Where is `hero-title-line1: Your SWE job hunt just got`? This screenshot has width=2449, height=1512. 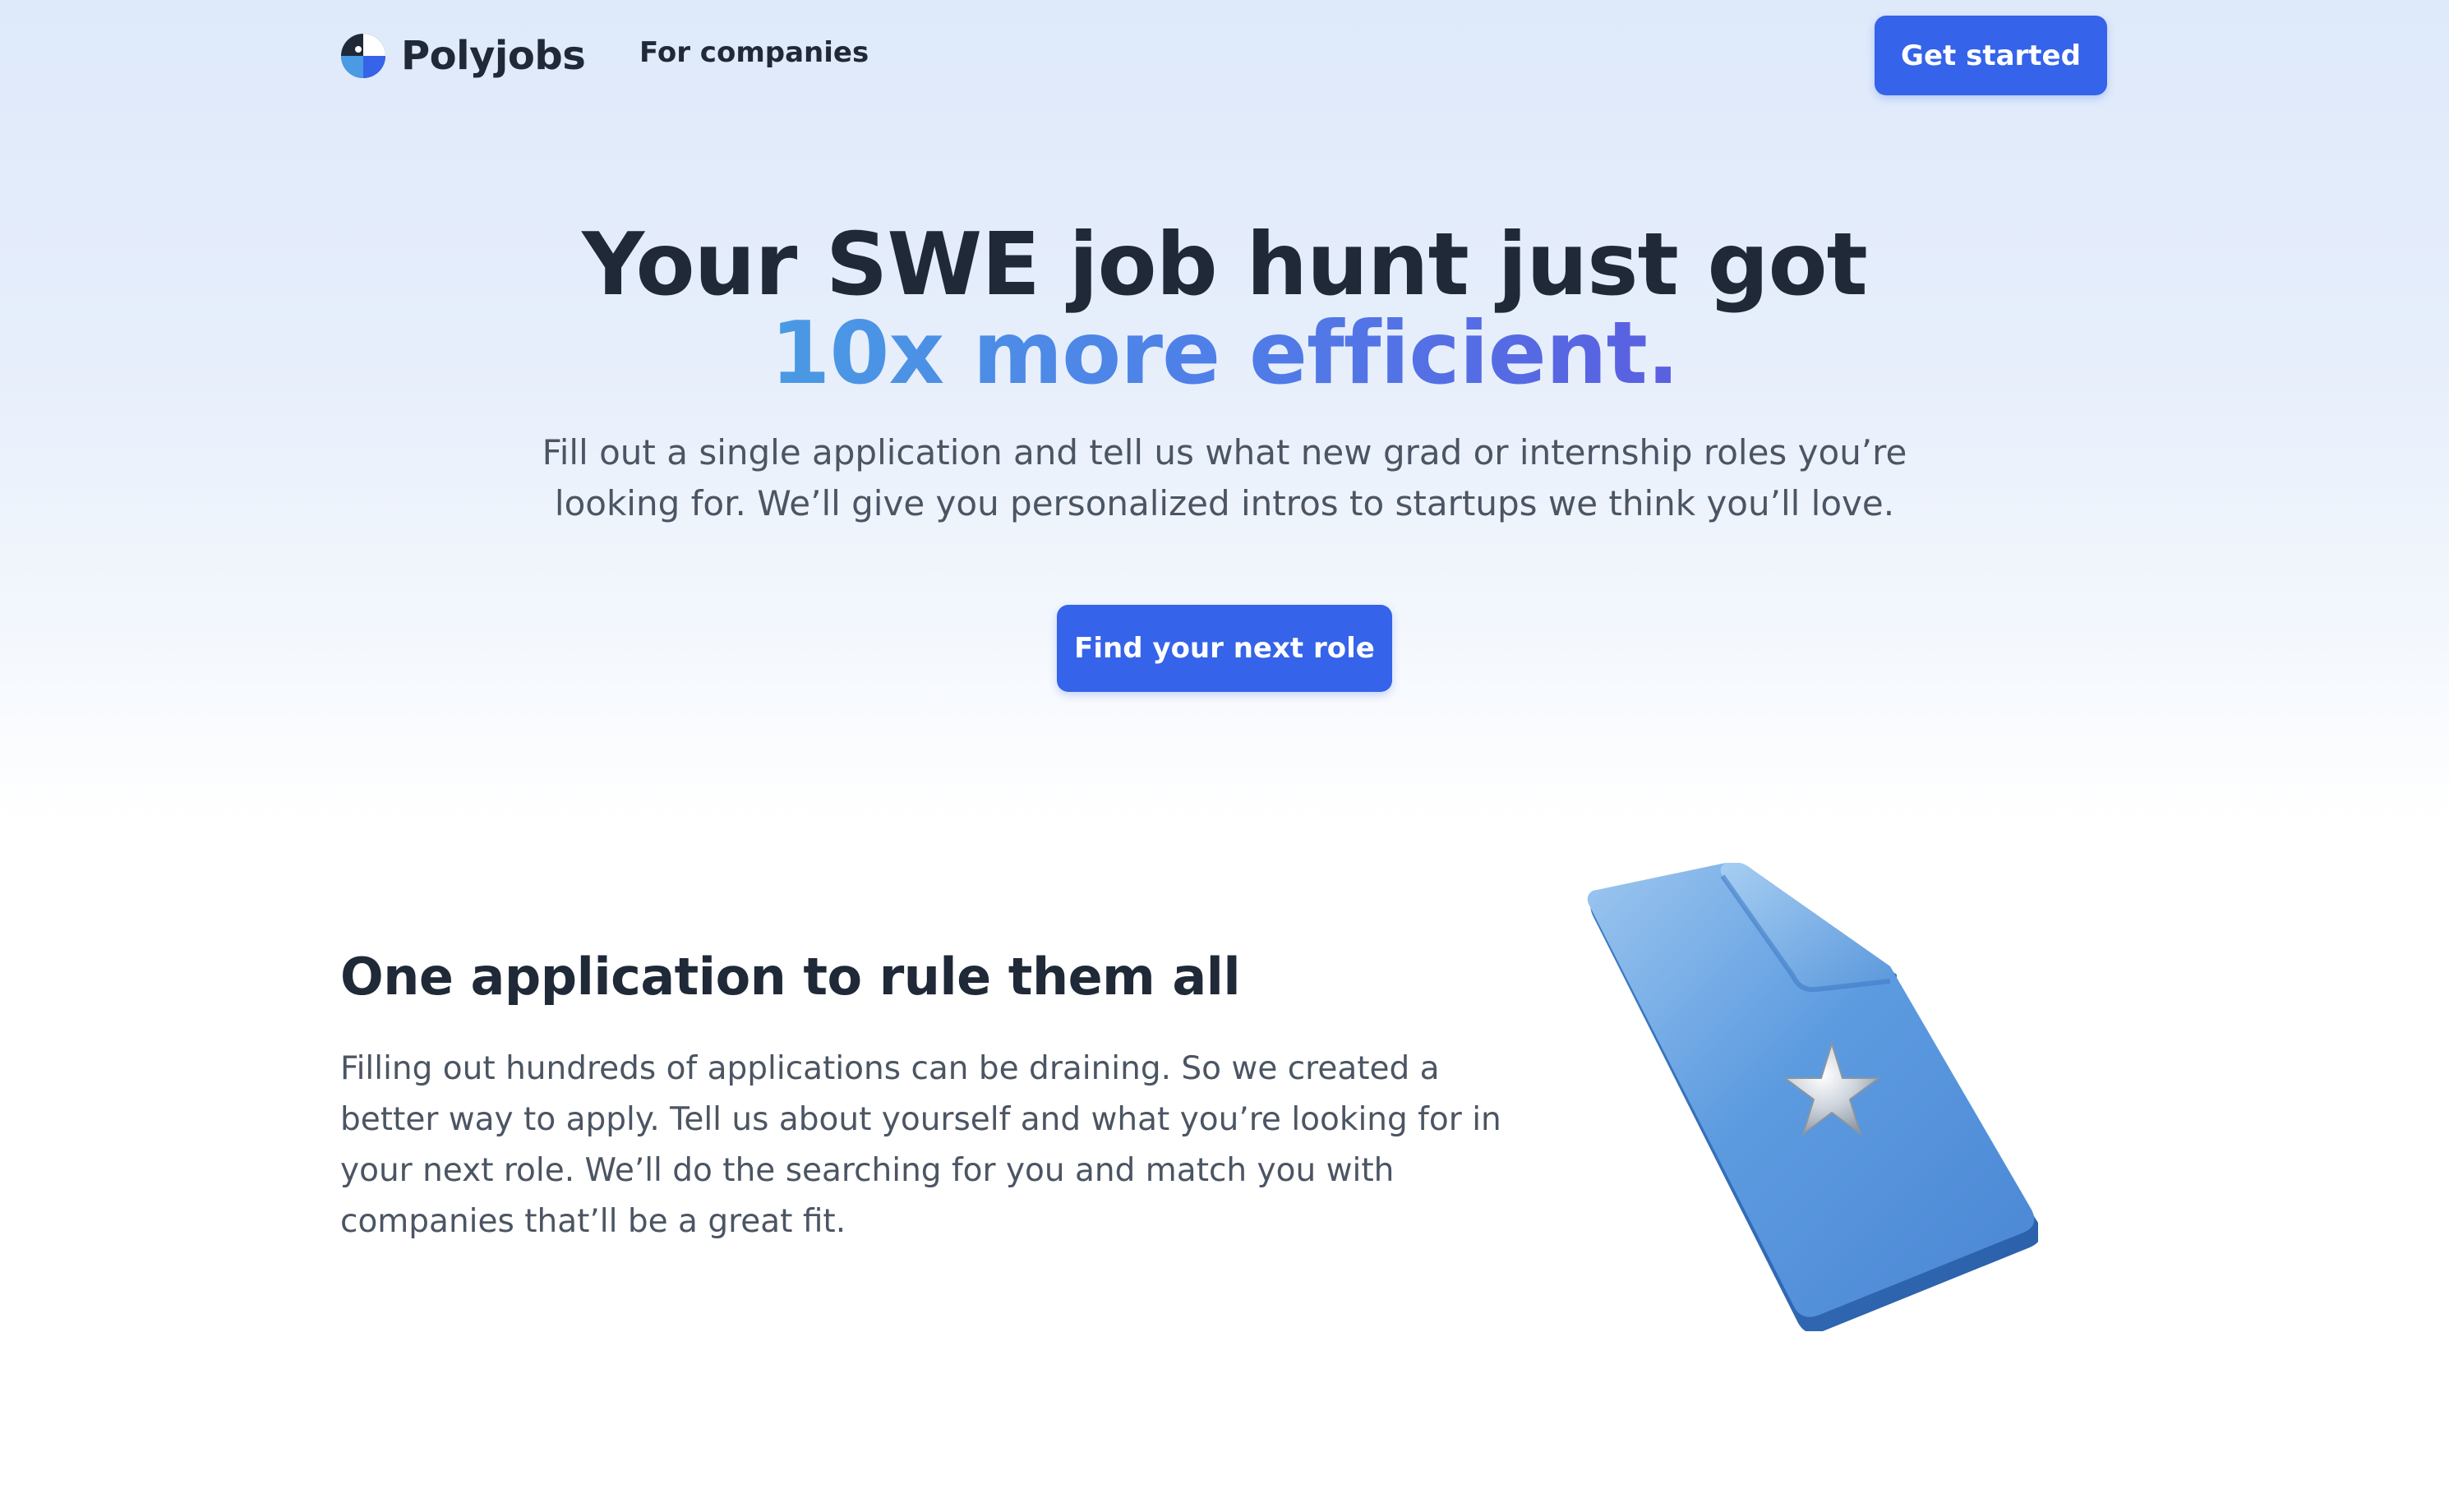
hero-title-line1: Your SWE job hunt just got is located at coordinates (1225, 264).